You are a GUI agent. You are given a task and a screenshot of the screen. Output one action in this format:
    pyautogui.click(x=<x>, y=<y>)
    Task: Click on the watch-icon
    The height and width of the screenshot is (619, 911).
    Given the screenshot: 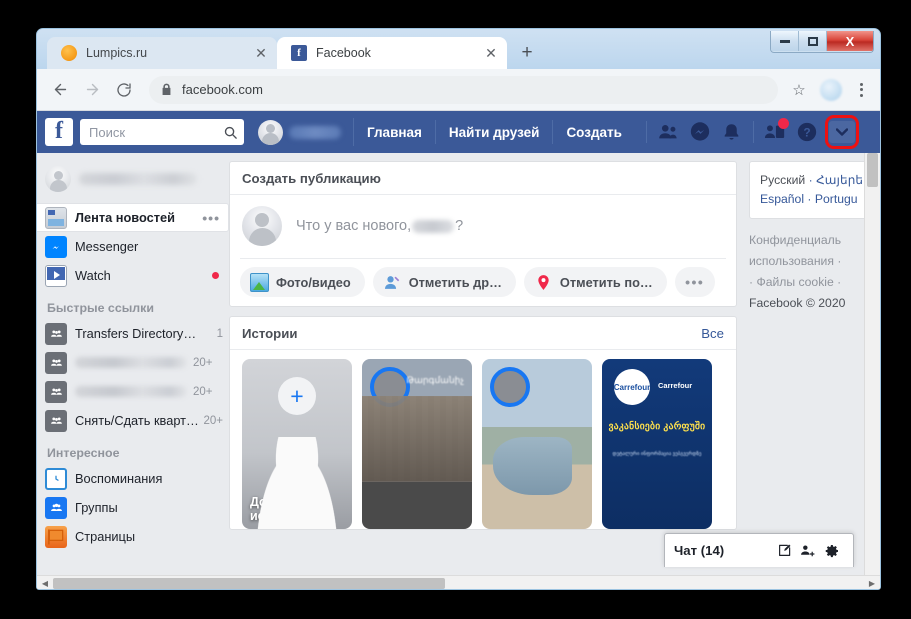 What is the action you would take?
    pyautogui.click(x=56, y=275)
    